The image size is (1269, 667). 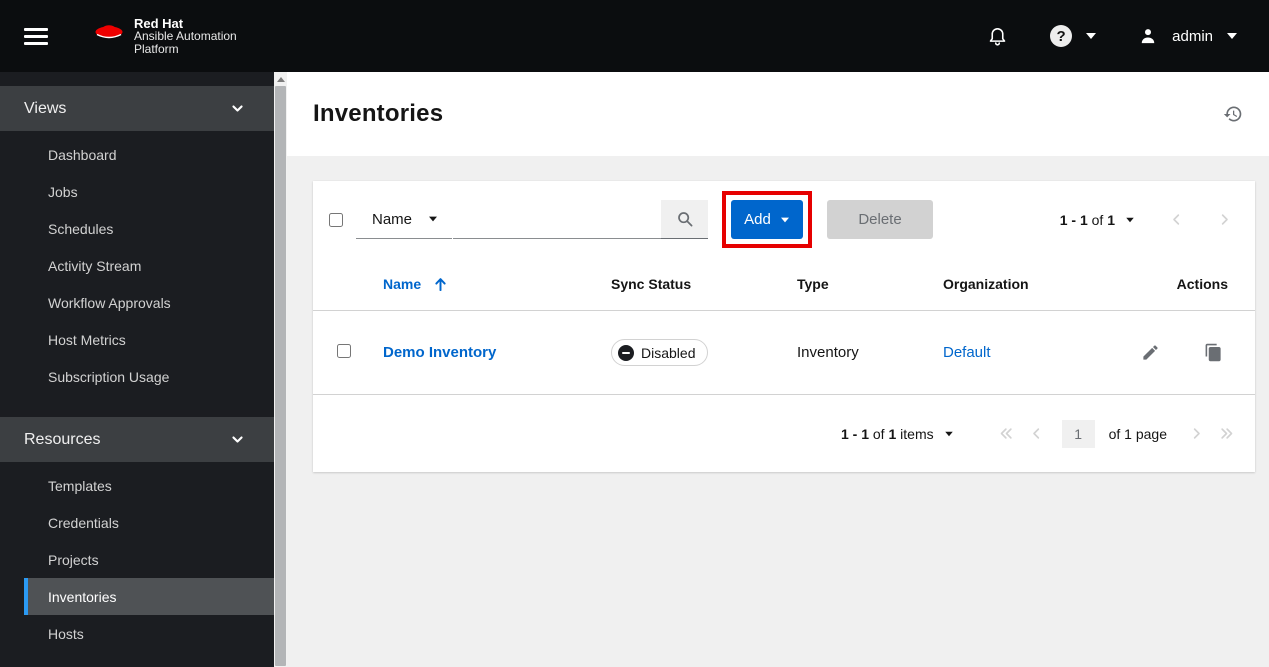 I want to click on column-header-actions: Actions, so click(x=1202, y=284).